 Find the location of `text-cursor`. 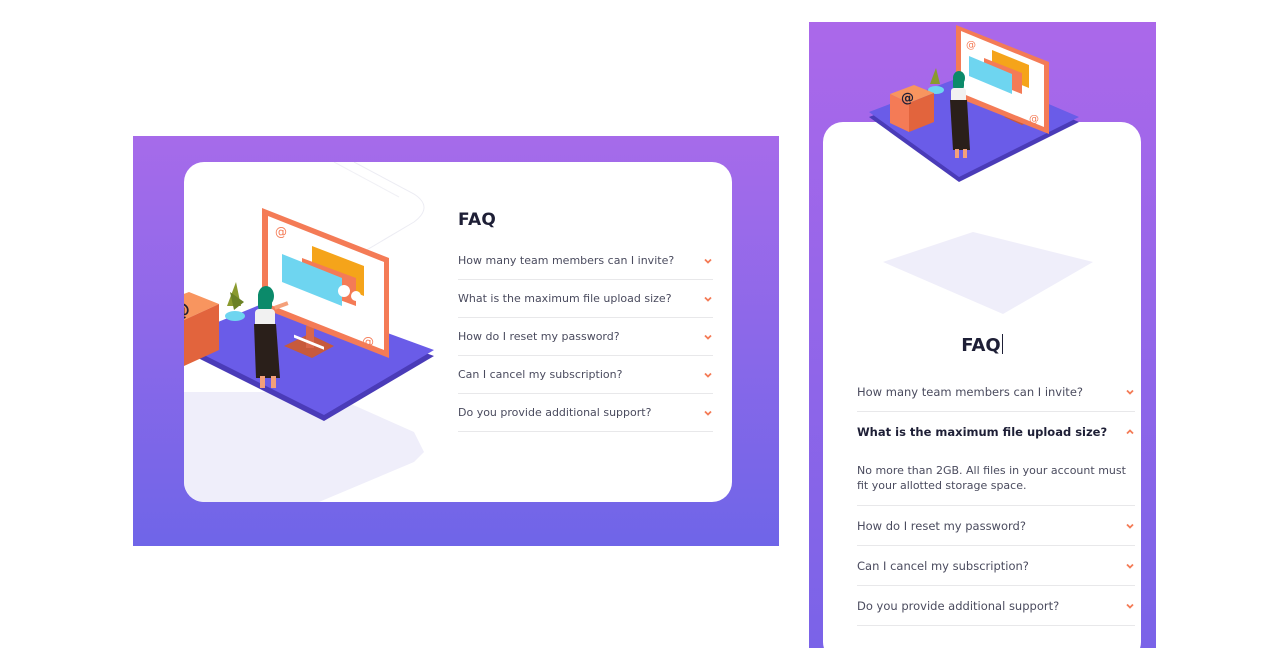

text-cursor is located at coordinates (1002, 344).